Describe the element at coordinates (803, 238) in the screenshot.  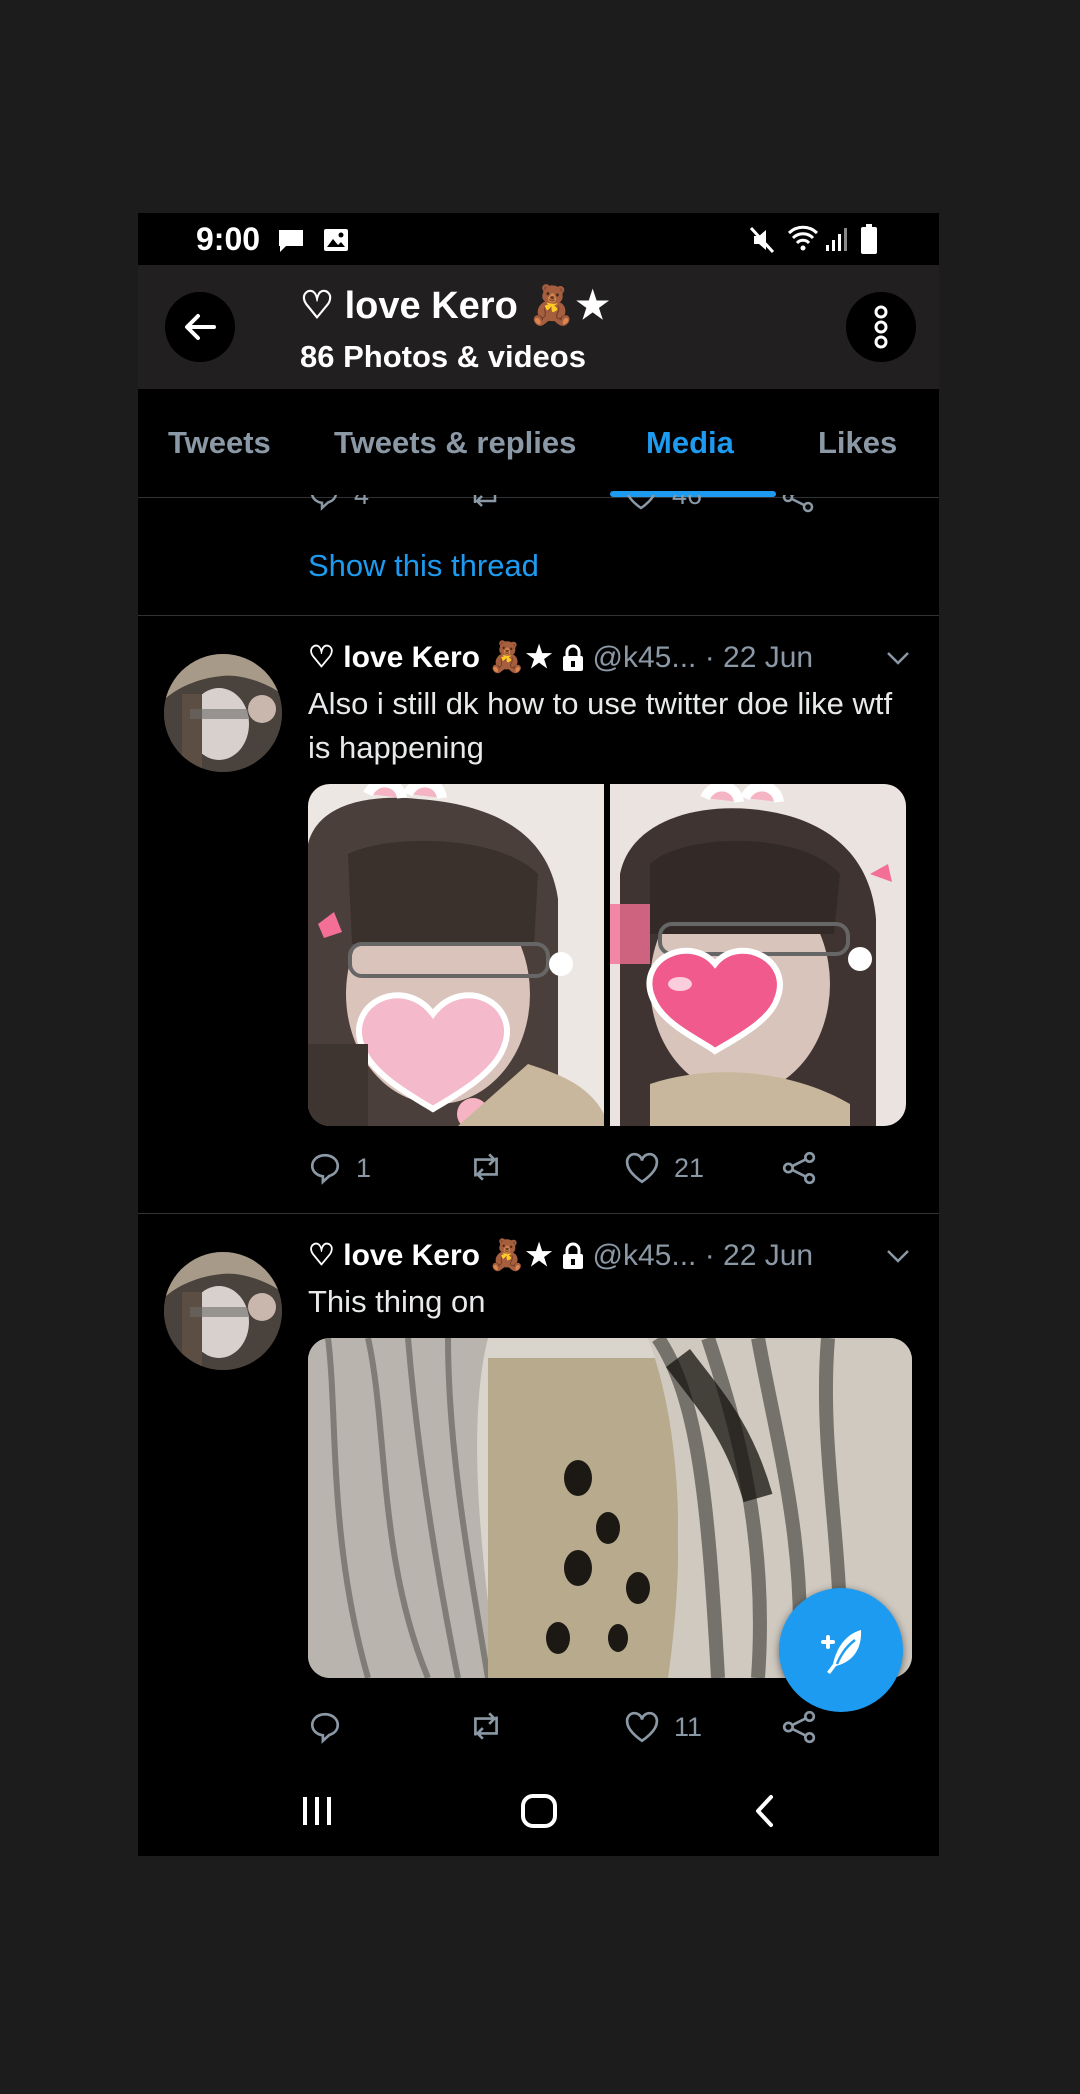
I see `wifi-icon` at that location.